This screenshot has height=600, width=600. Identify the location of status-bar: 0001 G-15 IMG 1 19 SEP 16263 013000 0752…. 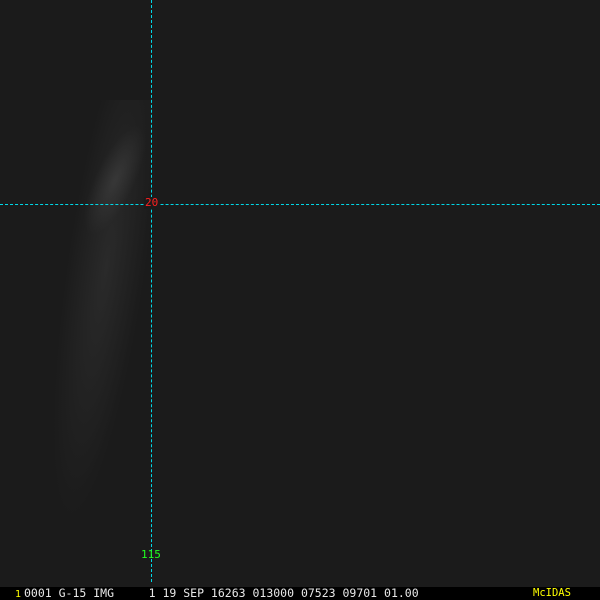
(300, 593).